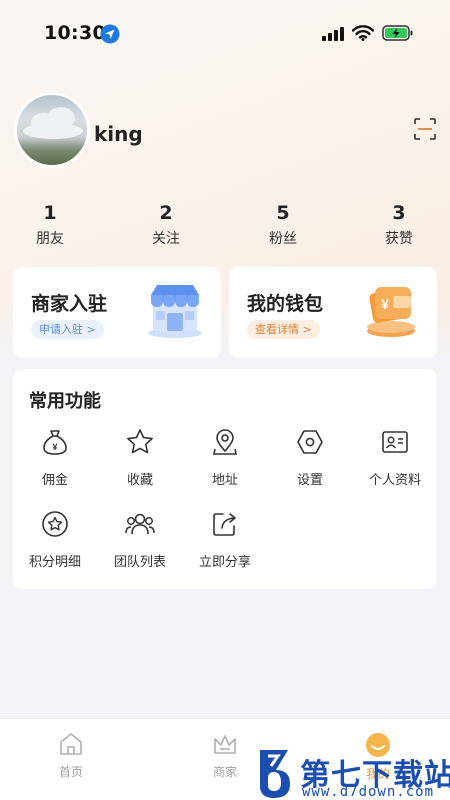 The width and height of the screenshot is (450, 800). What do you see at coordinates (425, 129) in the screenshot?
I see `scan-icon` at bounding box center [425, 129].